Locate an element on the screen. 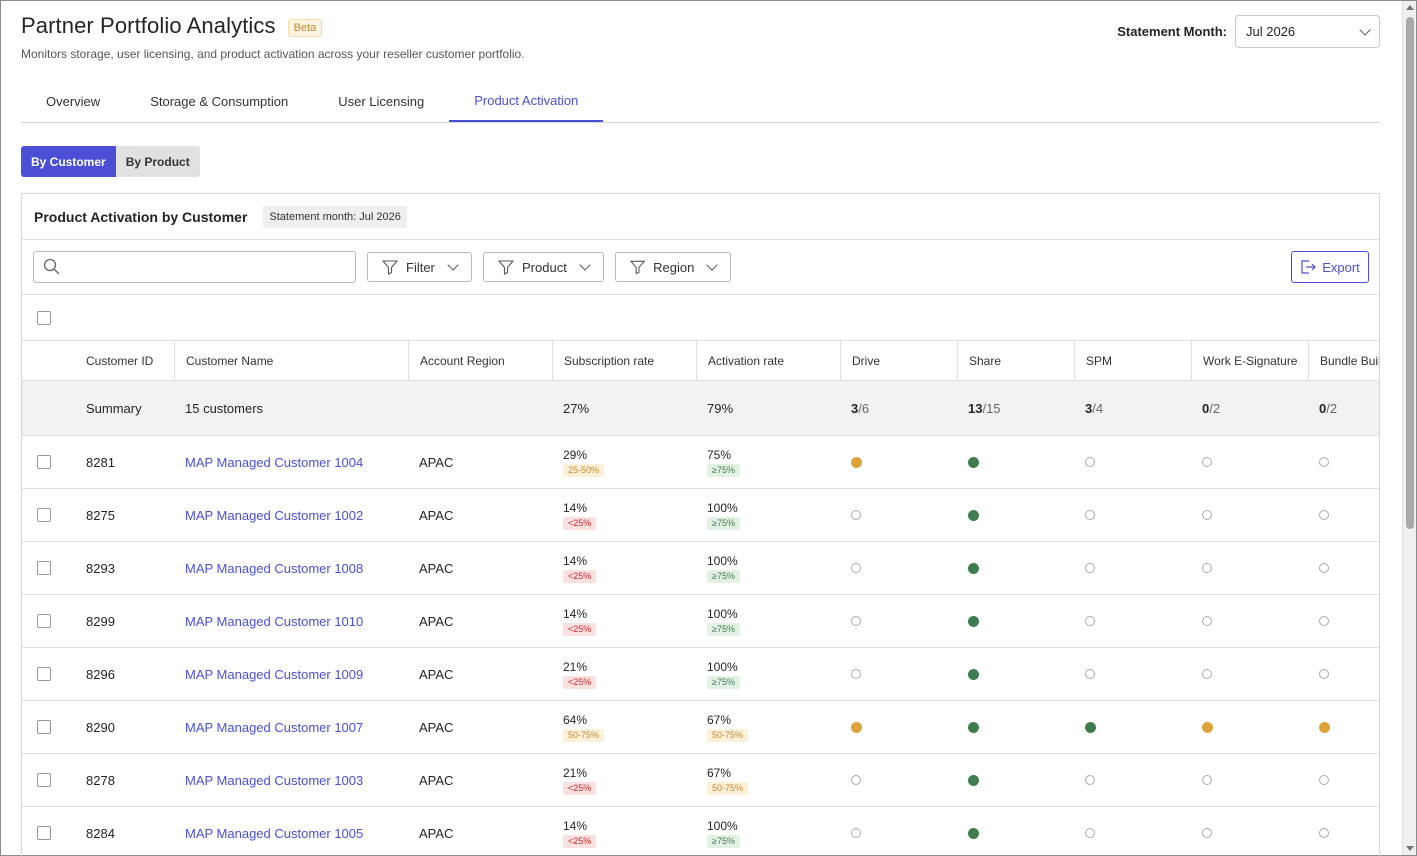  product-filter-button: Product is located at coordinates (543, 267).